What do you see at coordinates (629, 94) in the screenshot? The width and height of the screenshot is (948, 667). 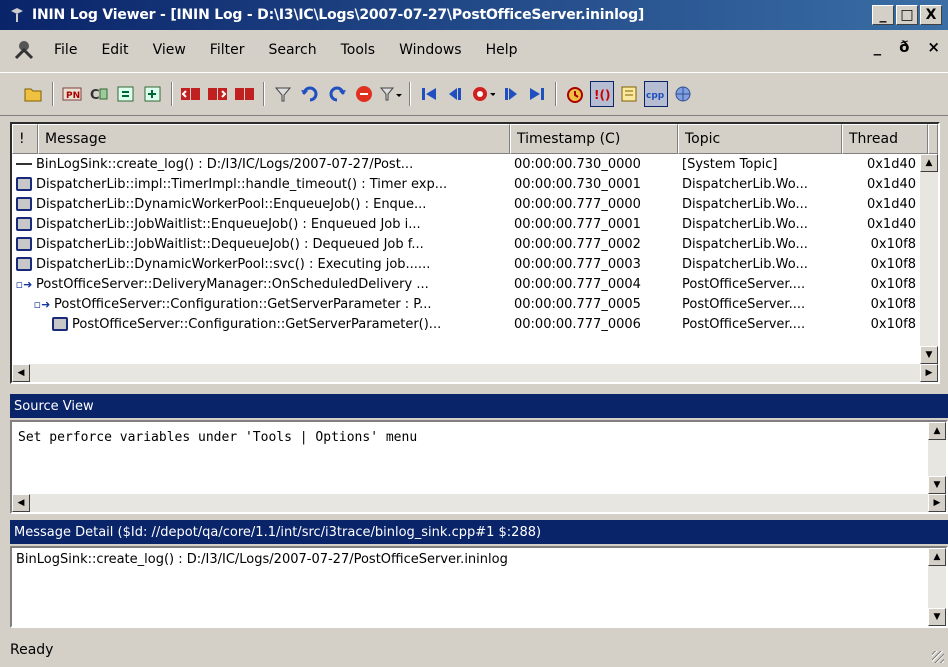 I see `notes-icon` at bounding box center [629, 94].